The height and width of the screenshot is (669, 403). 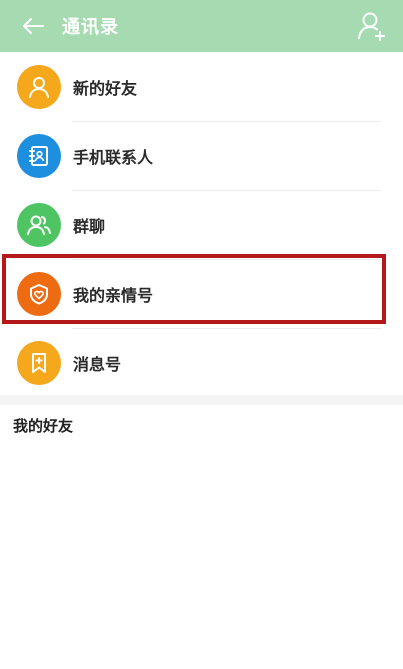 I want to click on menu-item-label: 手机联系人, so click(x=113, y=157).